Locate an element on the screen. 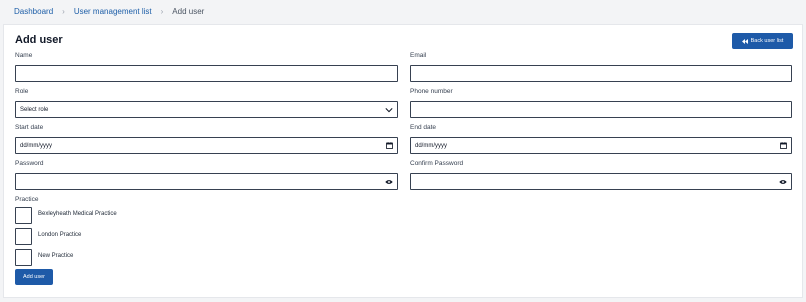 The width and height of the screenshot is (806, 302). double-chevron-left-icon is located at coordinates (744, 41).